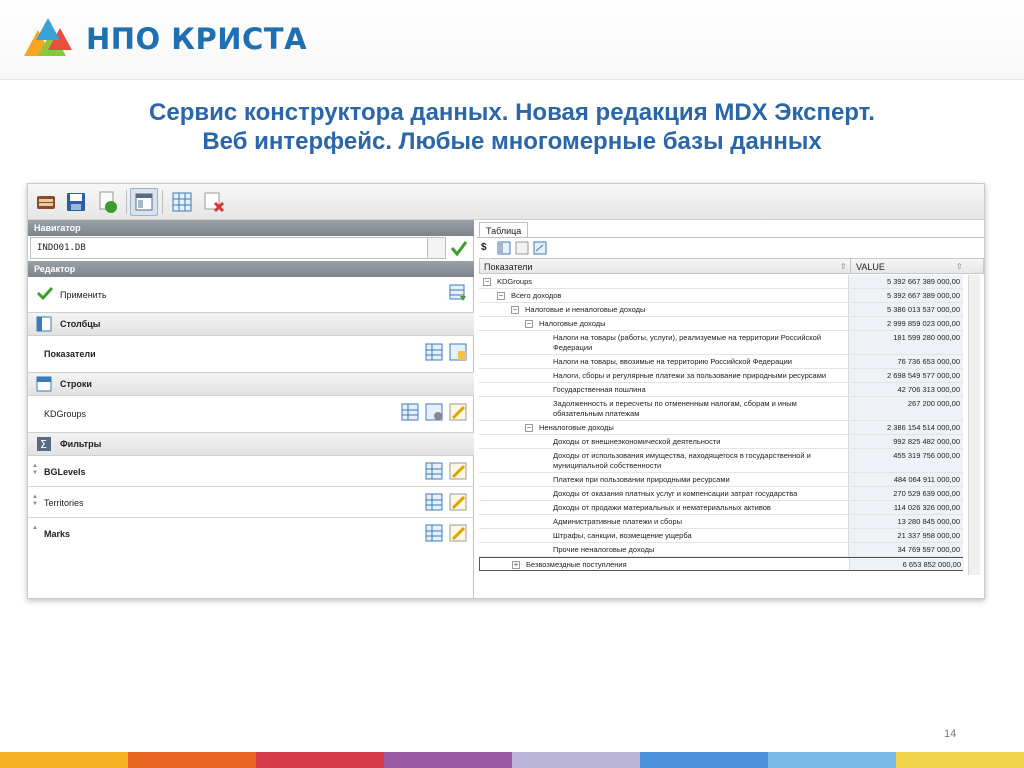 The height and width of the screenshot is (768, 1024). Describe the element at coordinates (35, 528) in the screenshot. I see `reorder-arrows-icon: ▲` at that location.